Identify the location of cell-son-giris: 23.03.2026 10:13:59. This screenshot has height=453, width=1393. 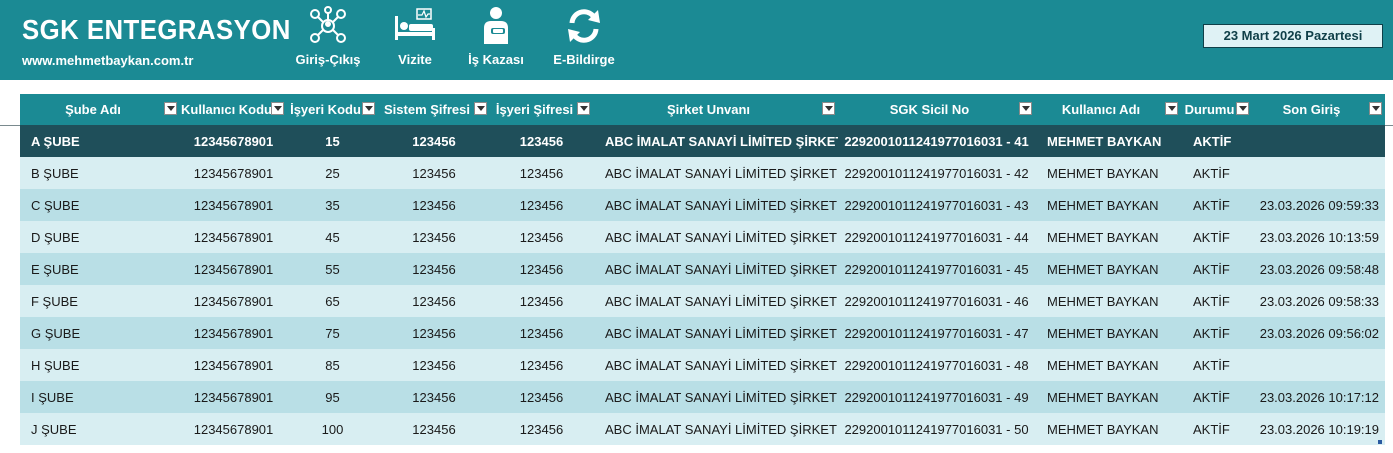
(1318, 237).